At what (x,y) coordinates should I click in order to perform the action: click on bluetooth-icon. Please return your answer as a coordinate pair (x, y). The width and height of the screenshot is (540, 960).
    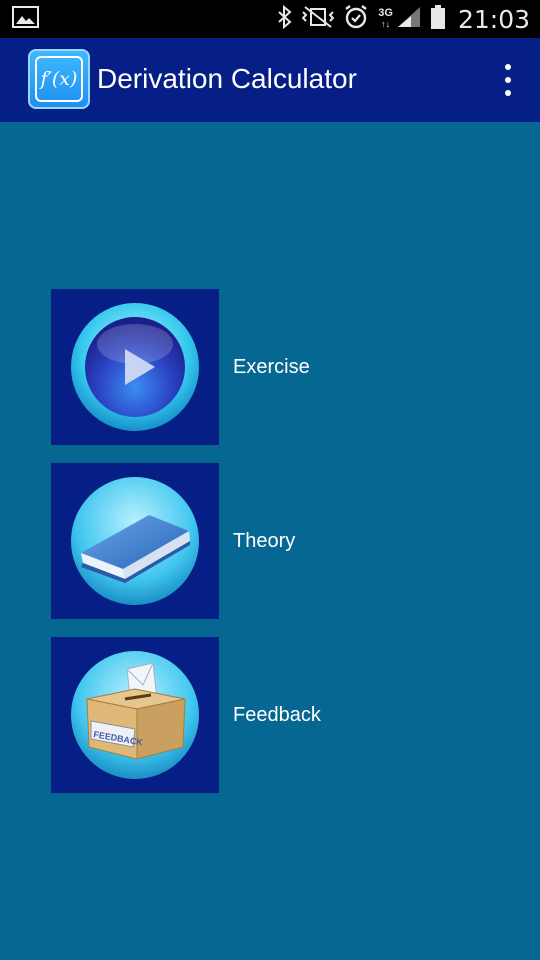
    Looking at the image, I should click on (285, 19).